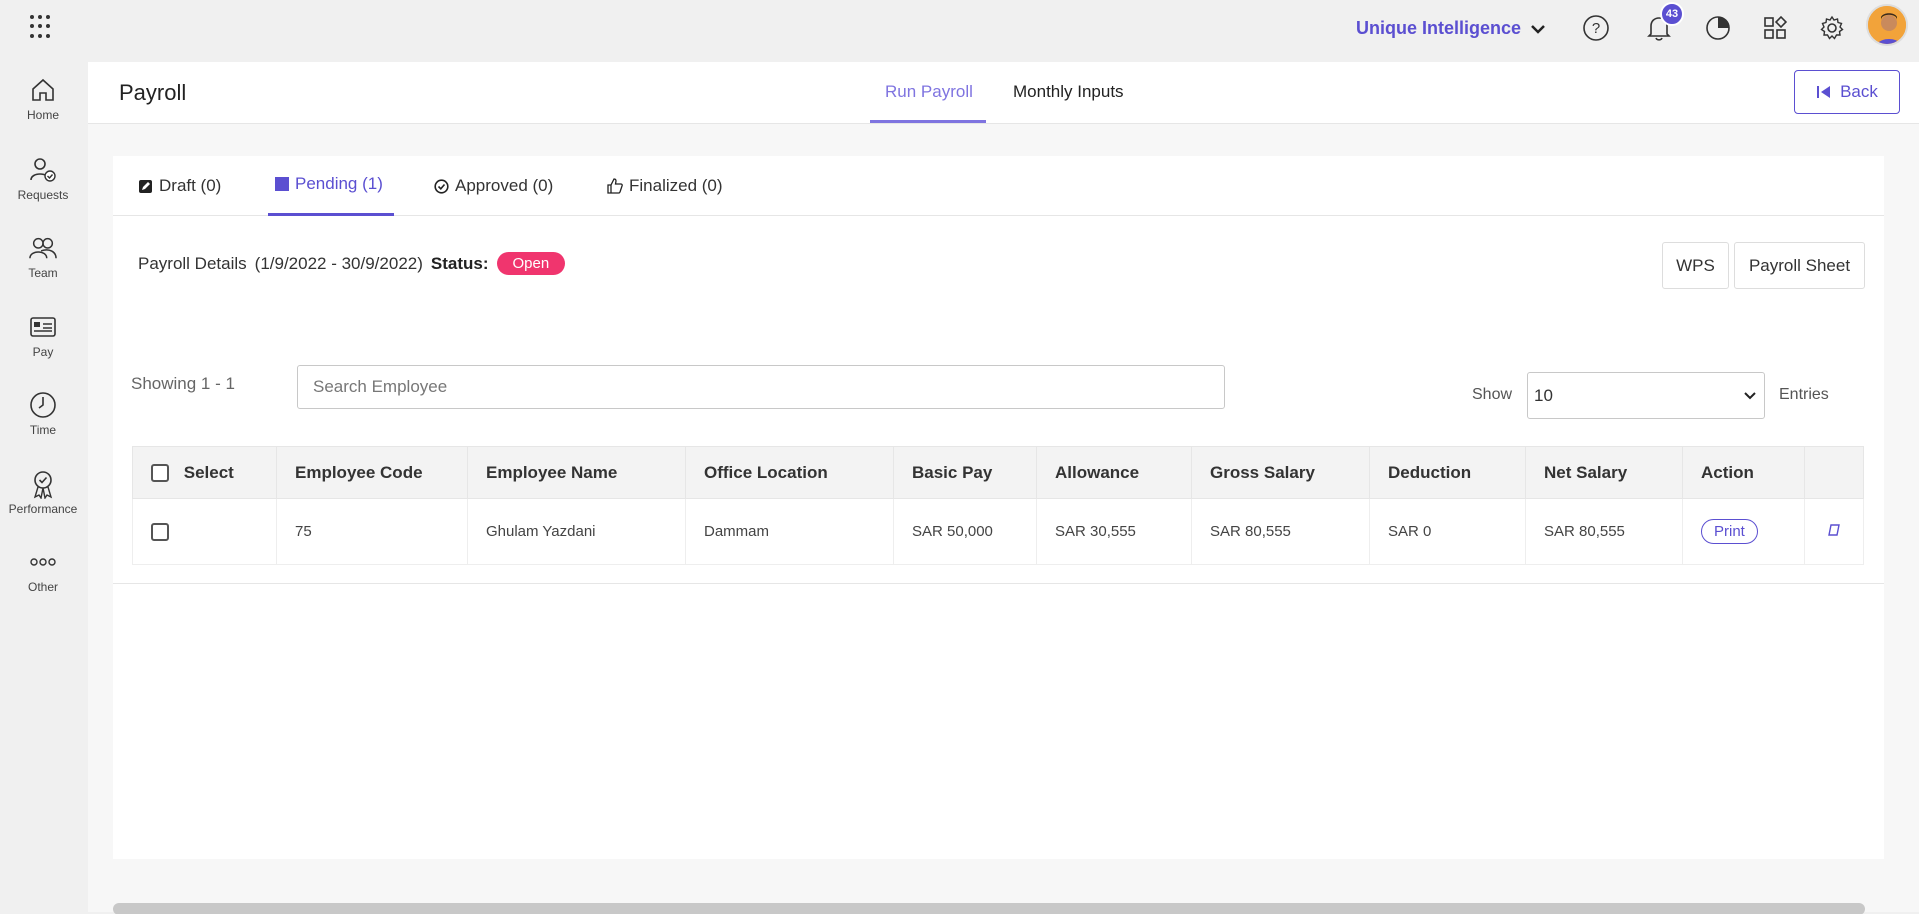 The image size is (1919, 914). I want to click on column-header: Office Location, so click(789, 472).